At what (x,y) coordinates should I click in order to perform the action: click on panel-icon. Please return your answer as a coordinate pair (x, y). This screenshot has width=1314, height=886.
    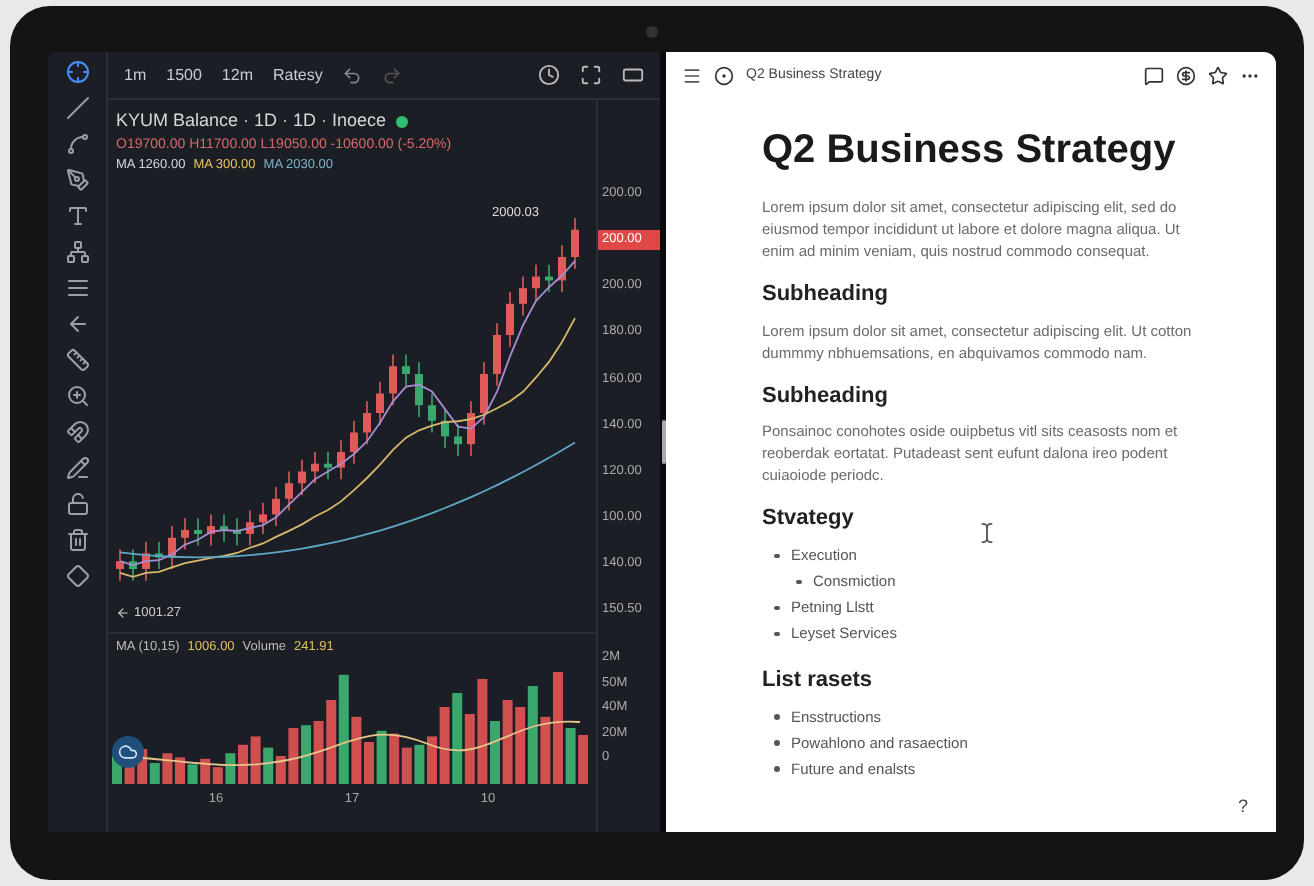
    Looking at the image, I should click on (633, 75).